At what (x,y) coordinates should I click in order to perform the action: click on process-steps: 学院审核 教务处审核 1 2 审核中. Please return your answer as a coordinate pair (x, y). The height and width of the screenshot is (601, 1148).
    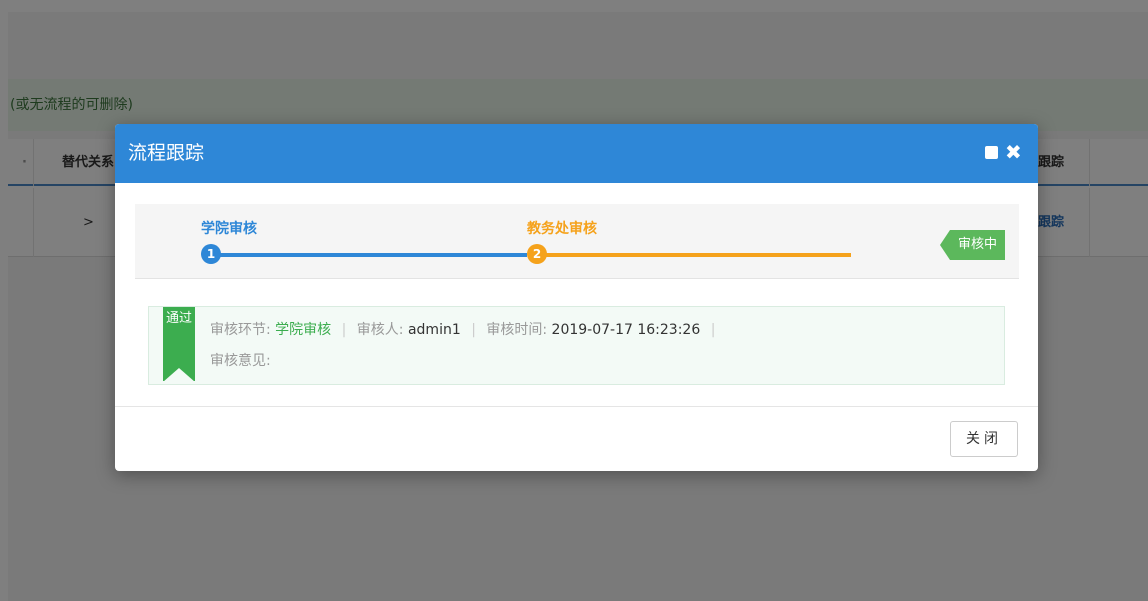
    Looking at the image, I should click on (577, 241).